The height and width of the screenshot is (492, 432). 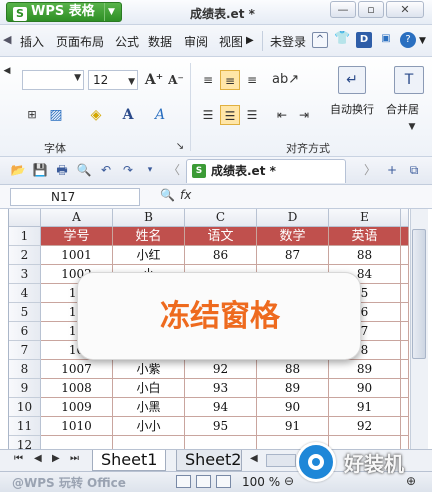 I want to click on chevron-down-icon: ▼, so click(x=412, y=127).